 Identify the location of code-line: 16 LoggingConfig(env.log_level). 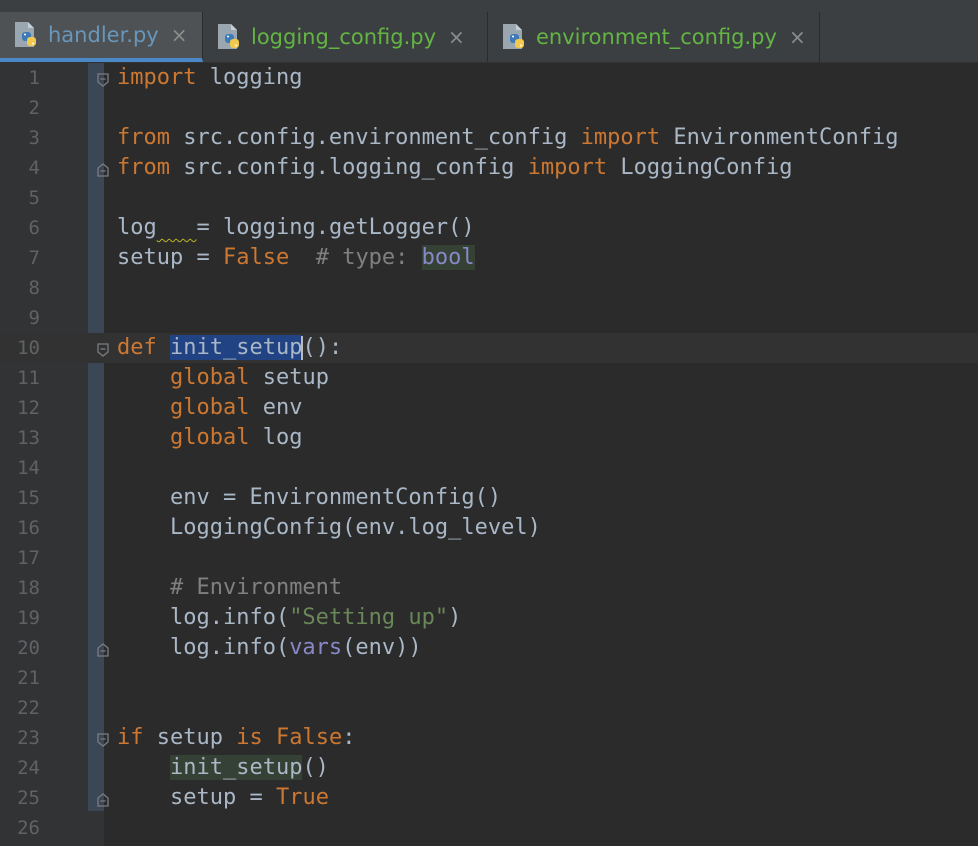
(489, 528).